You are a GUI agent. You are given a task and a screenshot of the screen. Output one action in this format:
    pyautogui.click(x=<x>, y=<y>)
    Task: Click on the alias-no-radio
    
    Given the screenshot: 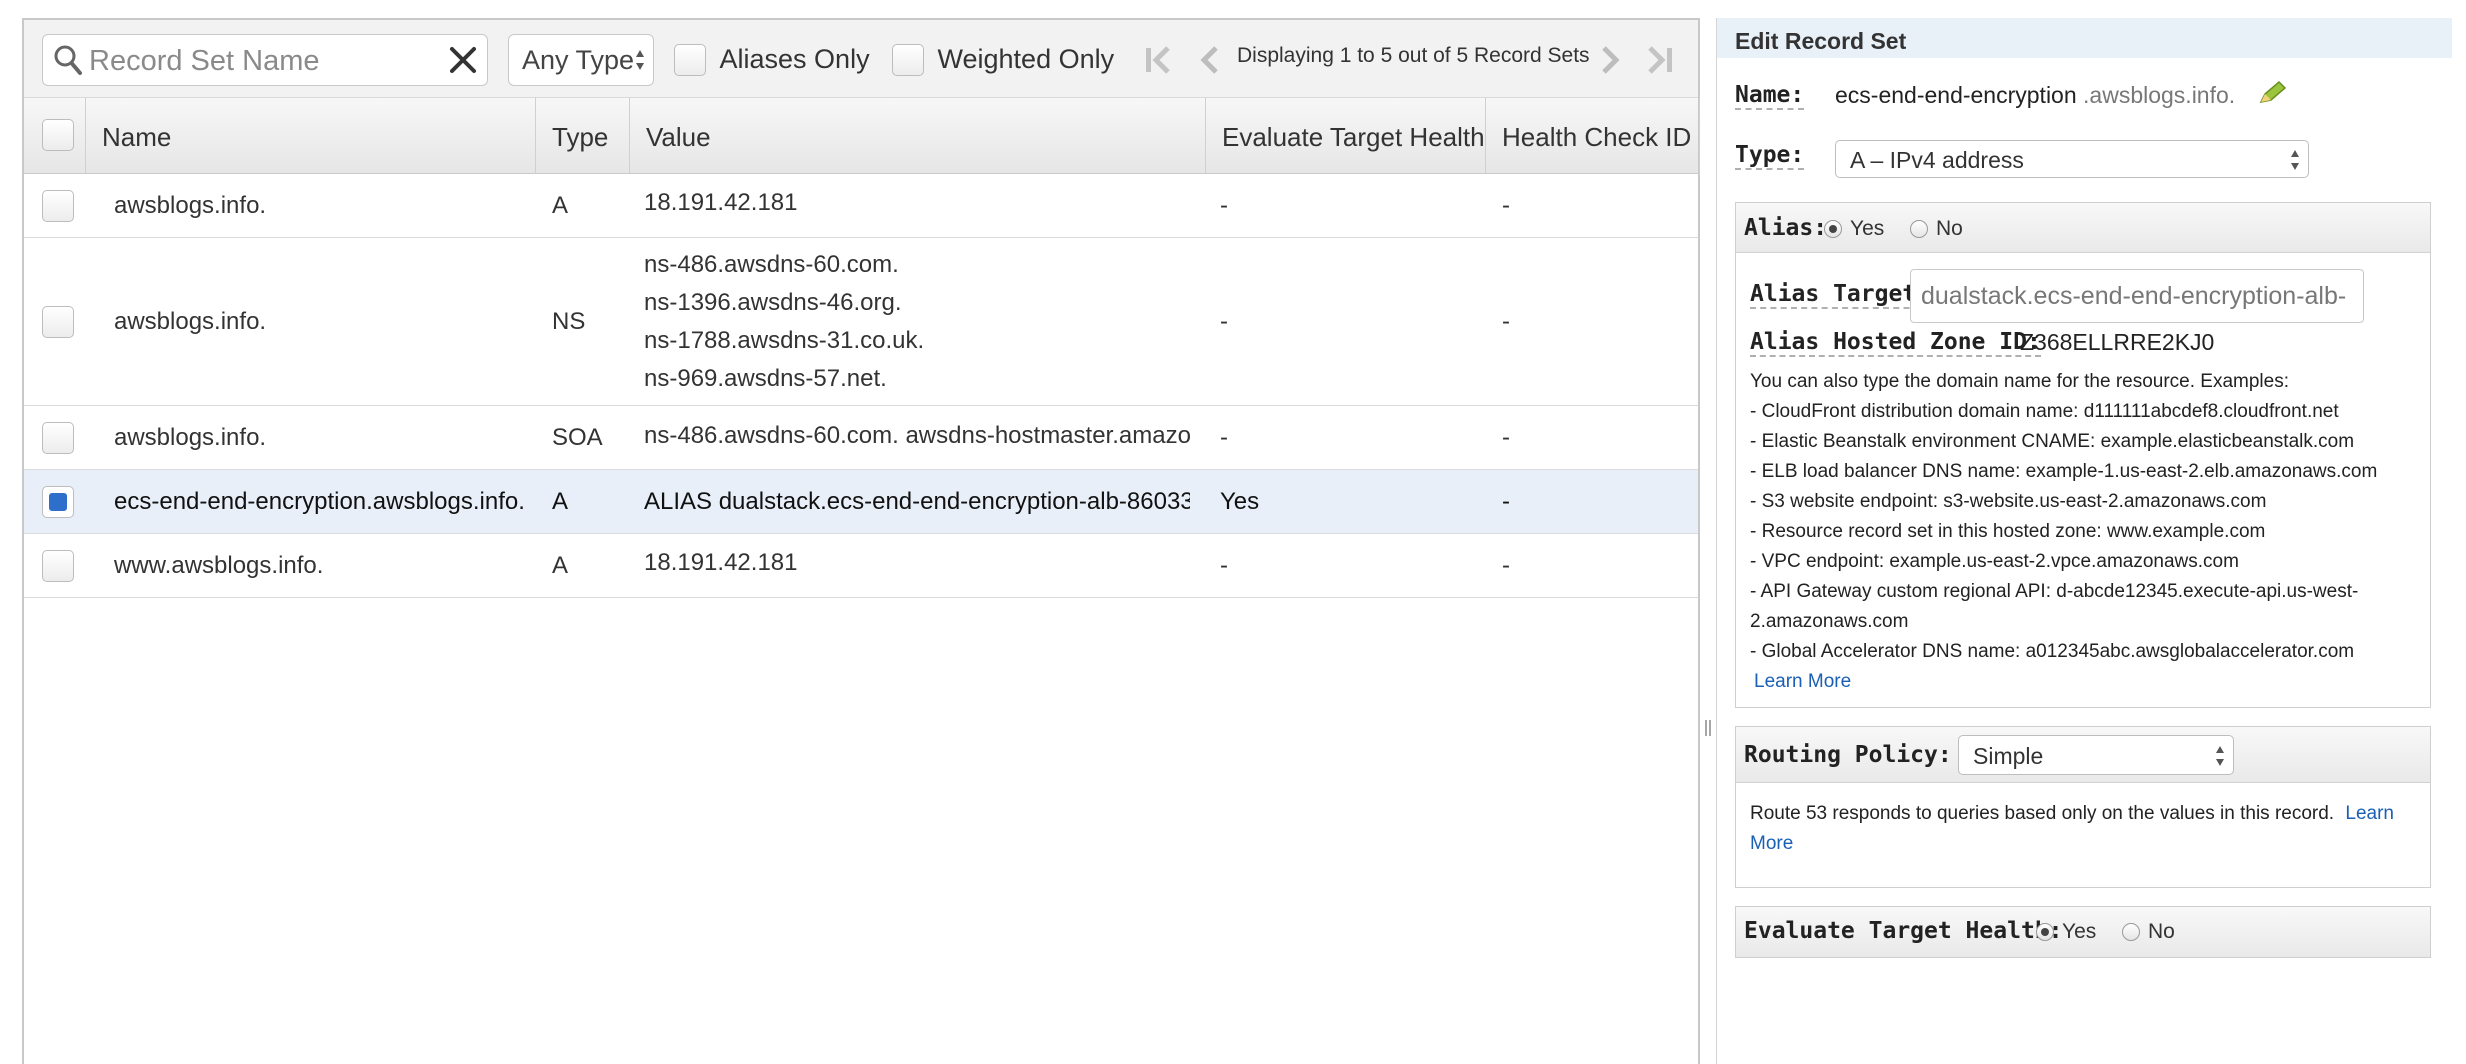 What is the action you would take?
    pyautogui.click(x=1919, y=229)
    